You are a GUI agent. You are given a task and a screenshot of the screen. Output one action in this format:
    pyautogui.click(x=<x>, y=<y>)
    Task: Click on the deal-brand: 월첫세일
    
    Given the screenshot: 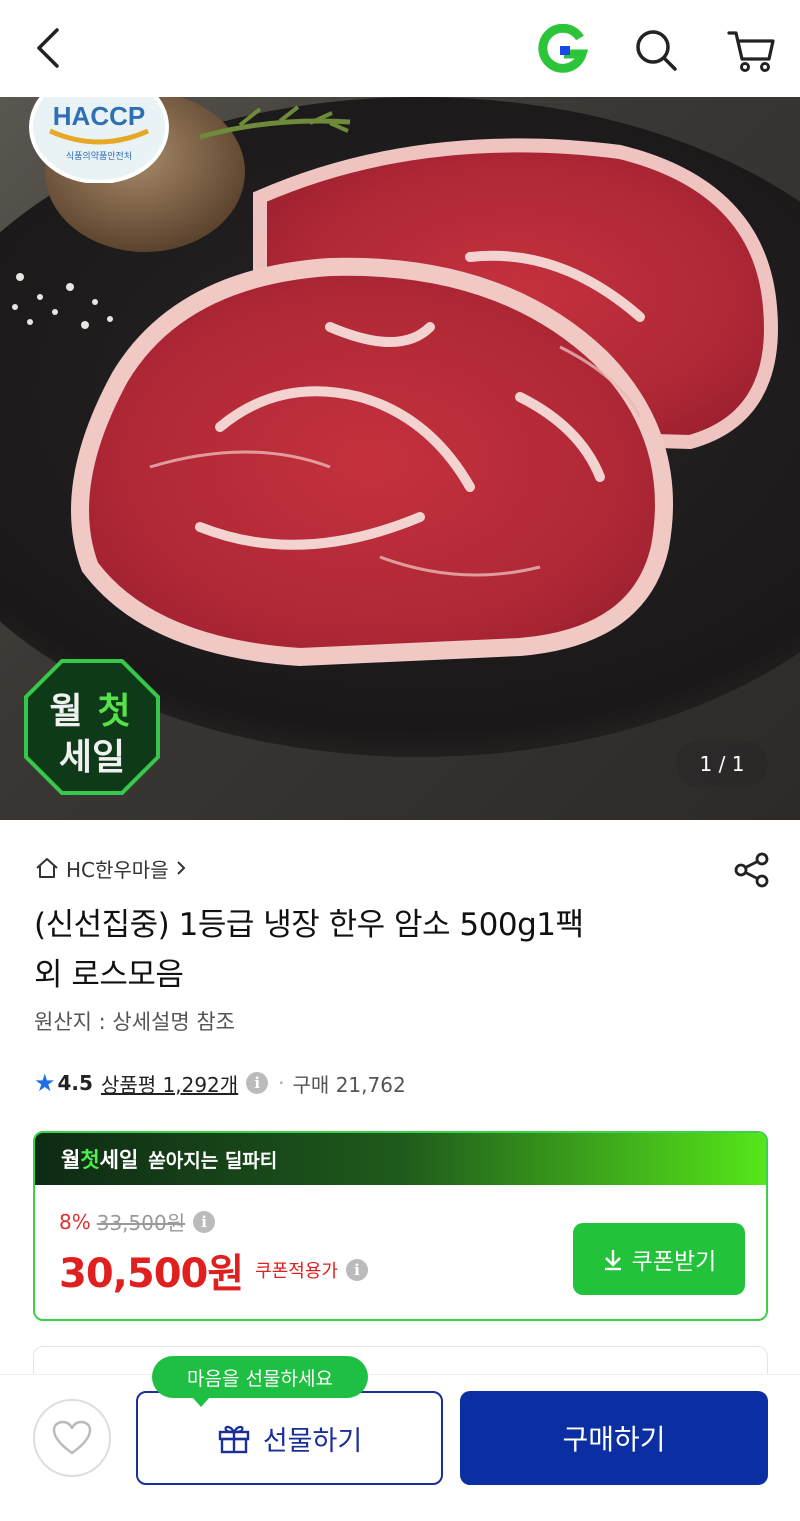 What is the action you would take?
    pyautogui.click(x=100, y=1160)
    